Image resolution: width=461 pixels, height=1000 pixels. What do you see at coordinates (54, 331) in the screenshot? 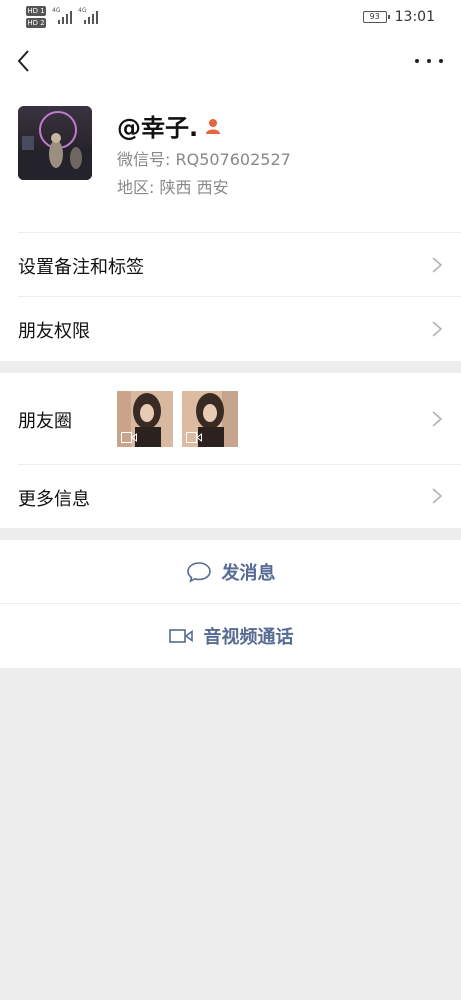
I see `row-friend-permissions-label: 朋友权限` at bounding box center [54, 331].